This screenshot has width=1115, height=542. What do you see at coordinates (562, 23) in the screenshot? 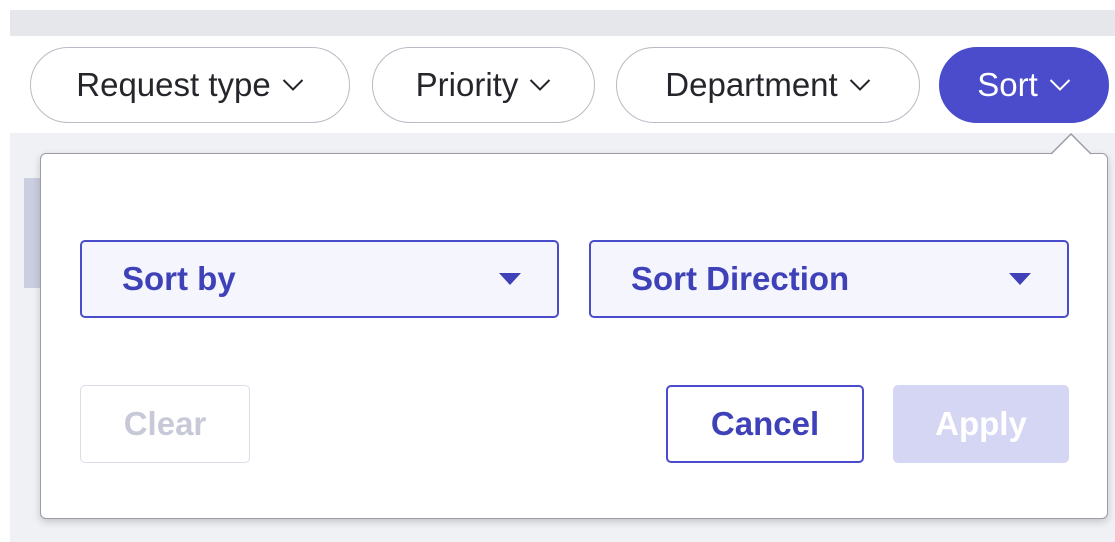
I see `top-band` at bounding box center [562, 23].